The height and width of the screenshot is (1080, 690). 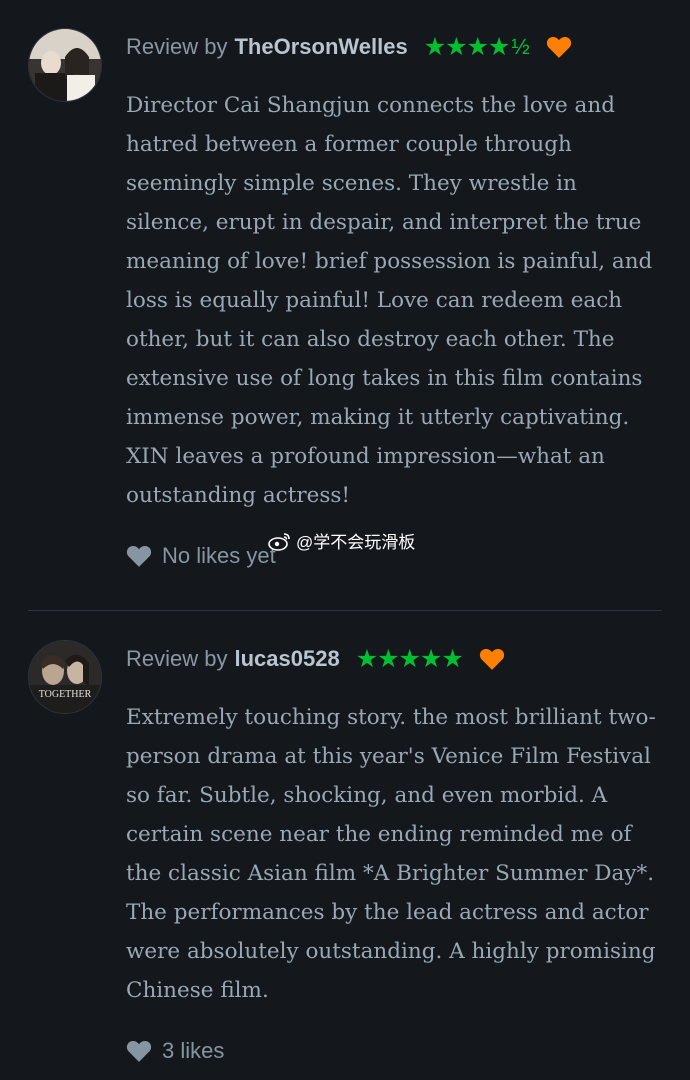 I want to click on avatar-caption: TOGETHER, so click(x=65, y=694).